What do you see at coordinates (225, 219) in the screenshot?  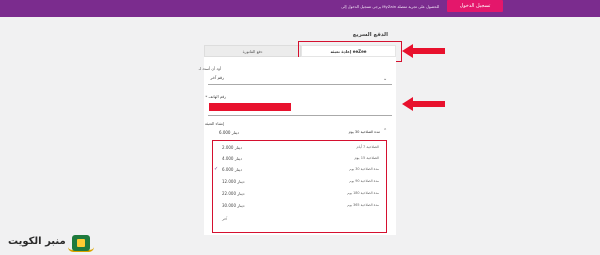 I see `option-name: آخر` at bounding box center [225, 219].